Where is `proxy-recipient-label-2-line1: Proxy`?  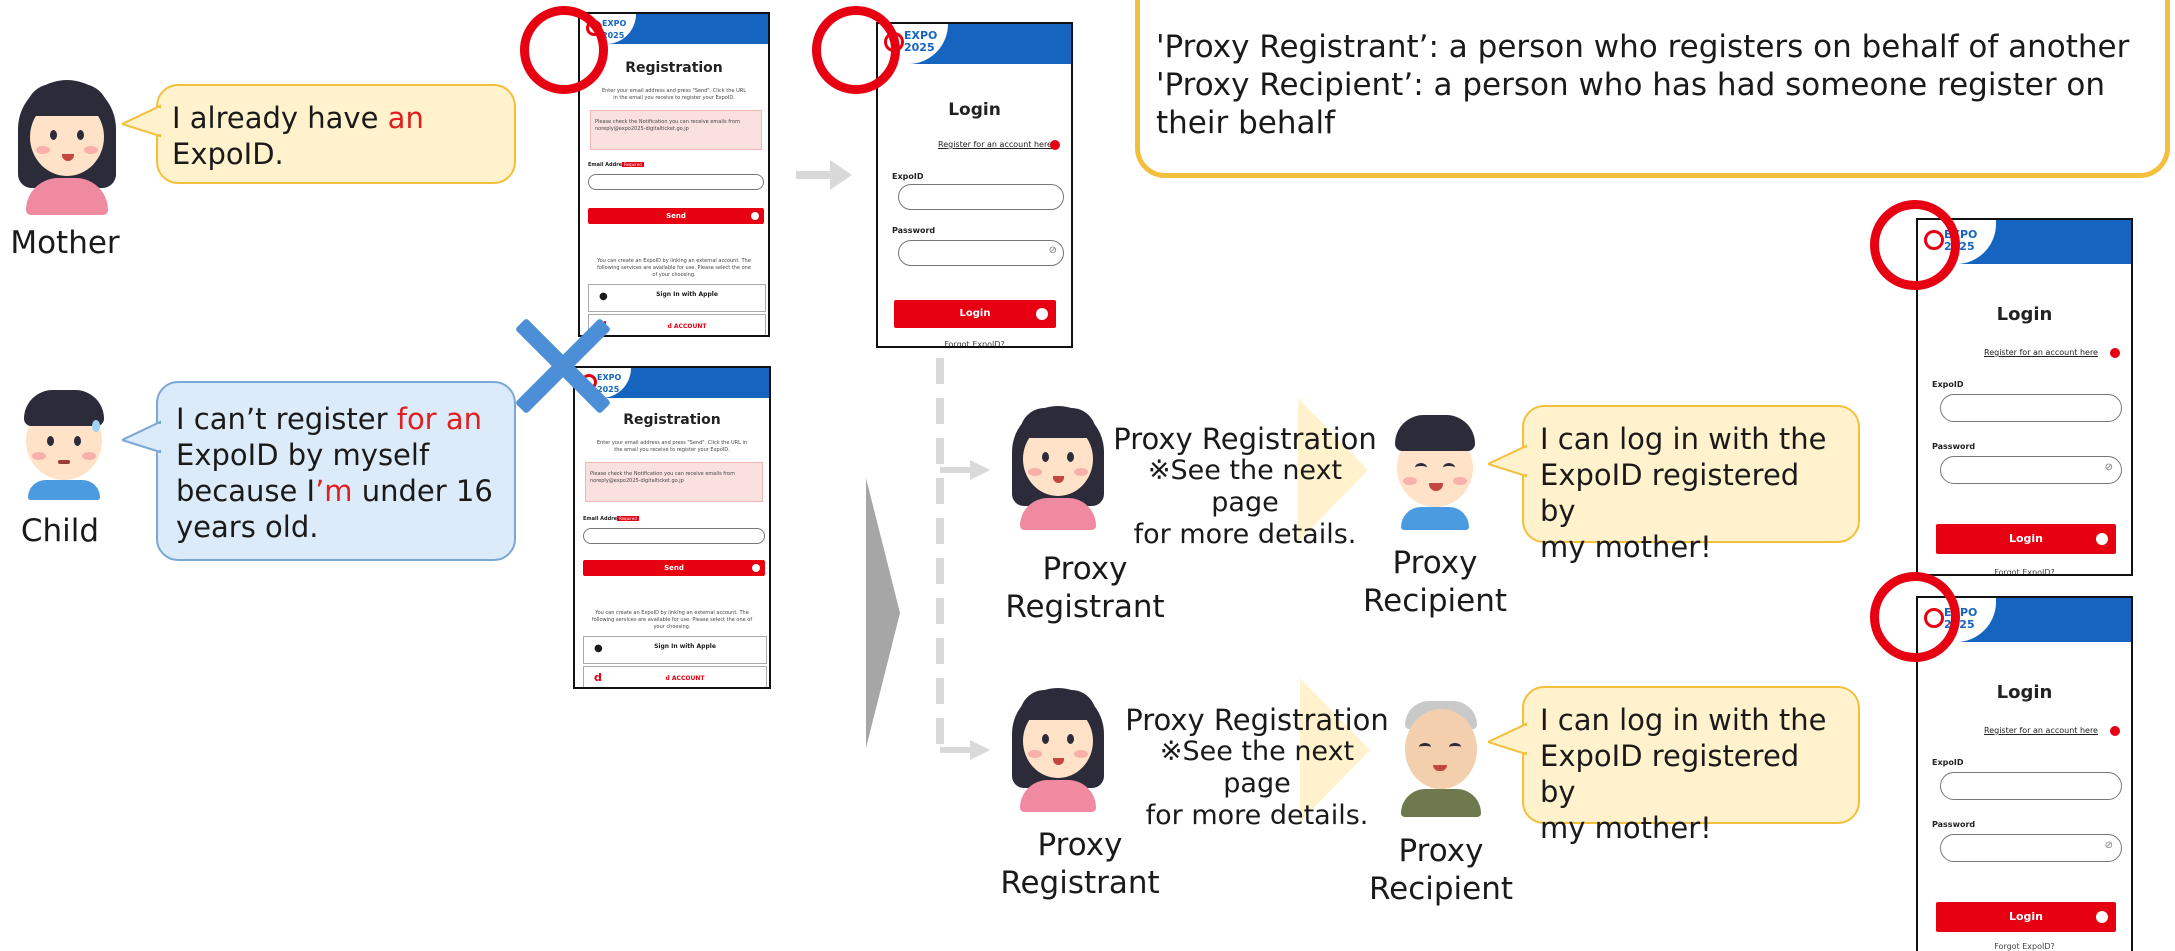 proxy-recipient-label-2-line1: Proxy is located at coordinates (1441, 851).